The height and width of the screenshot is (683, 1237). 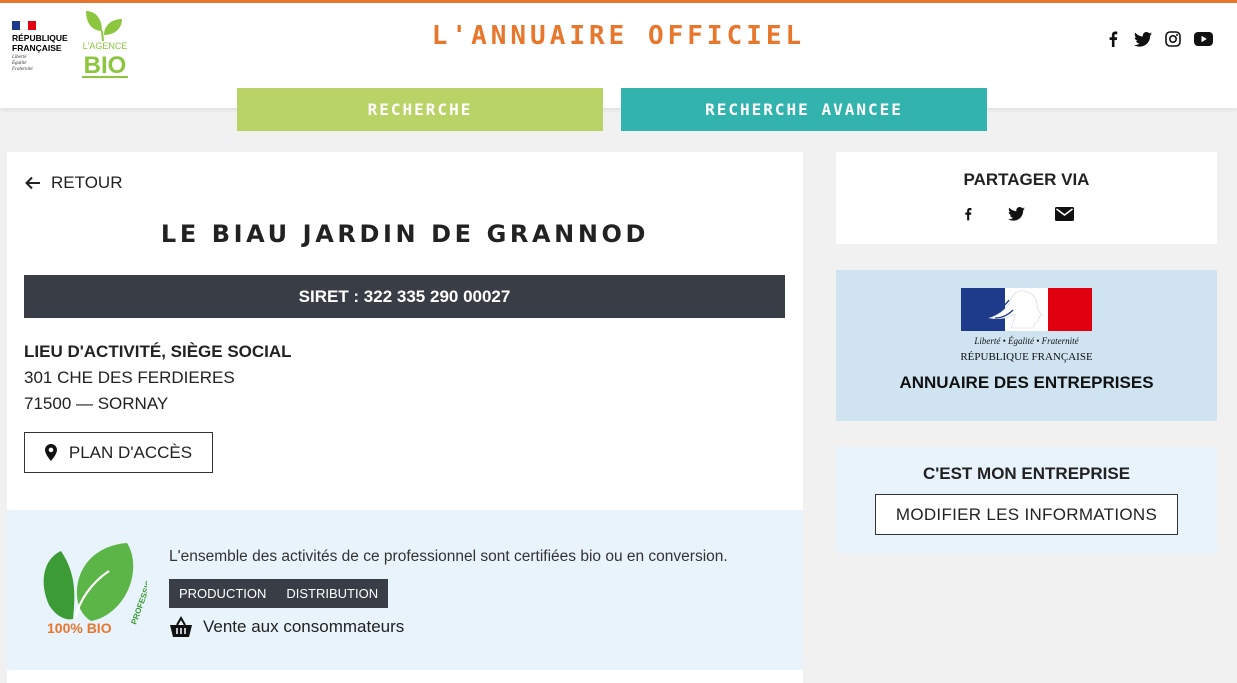 I want to click on share-icons, so click(x=1016, y=214).